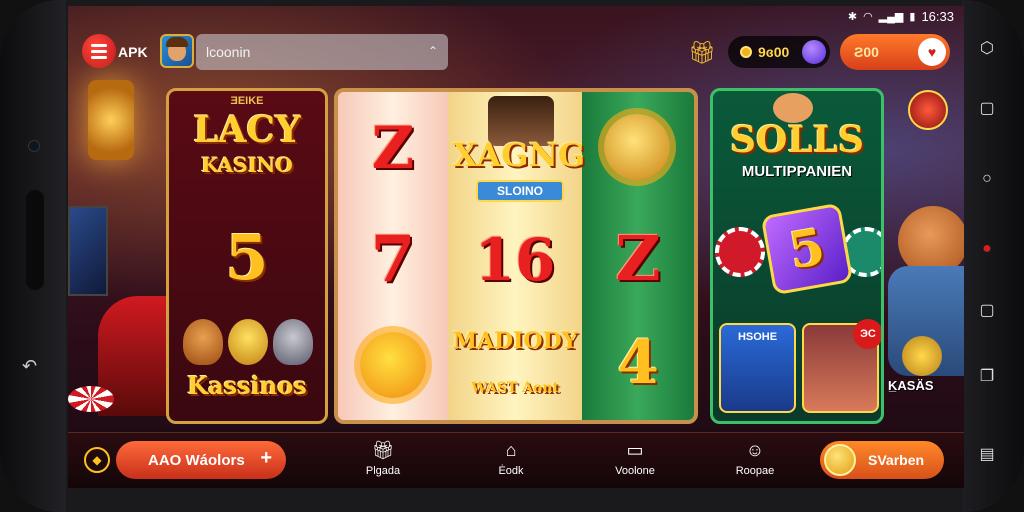 This screenshot has height=512, width=1024. Describe the element at coordinates (383, 461) in the screenshot. I see `nav-item-promos: 🎁︎ Plgada` at that location.